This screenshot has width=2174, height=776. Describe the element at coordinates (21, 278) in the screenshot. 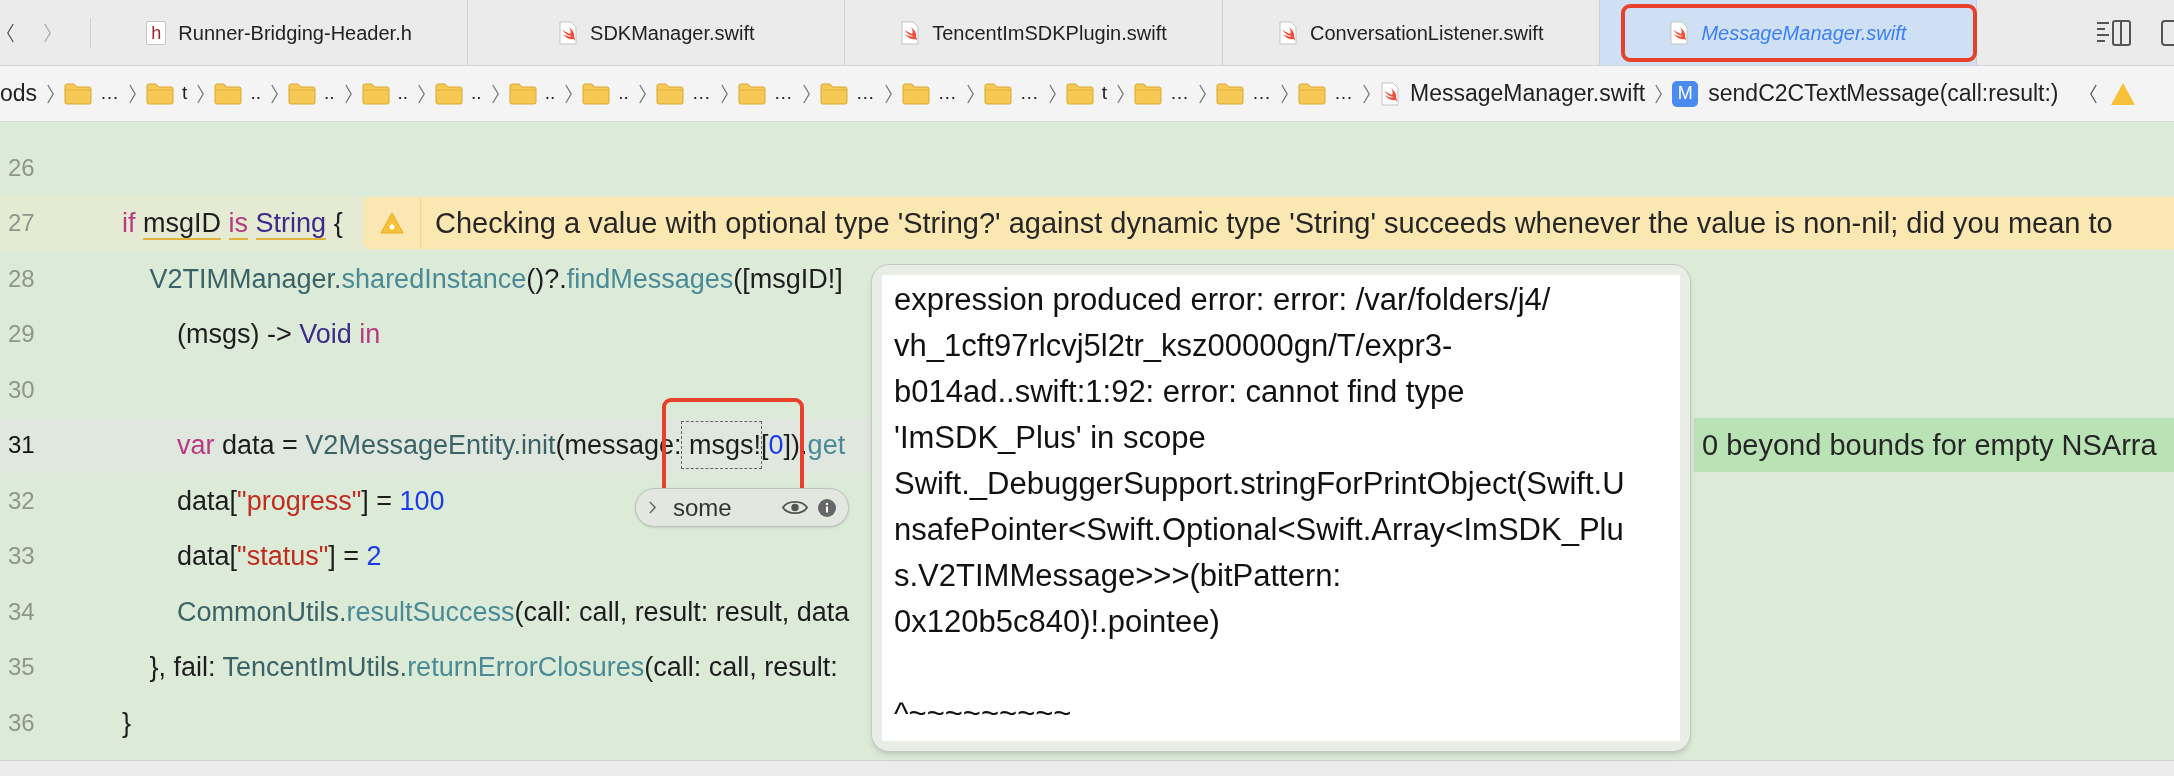

I see `line-number: 28` at that location.